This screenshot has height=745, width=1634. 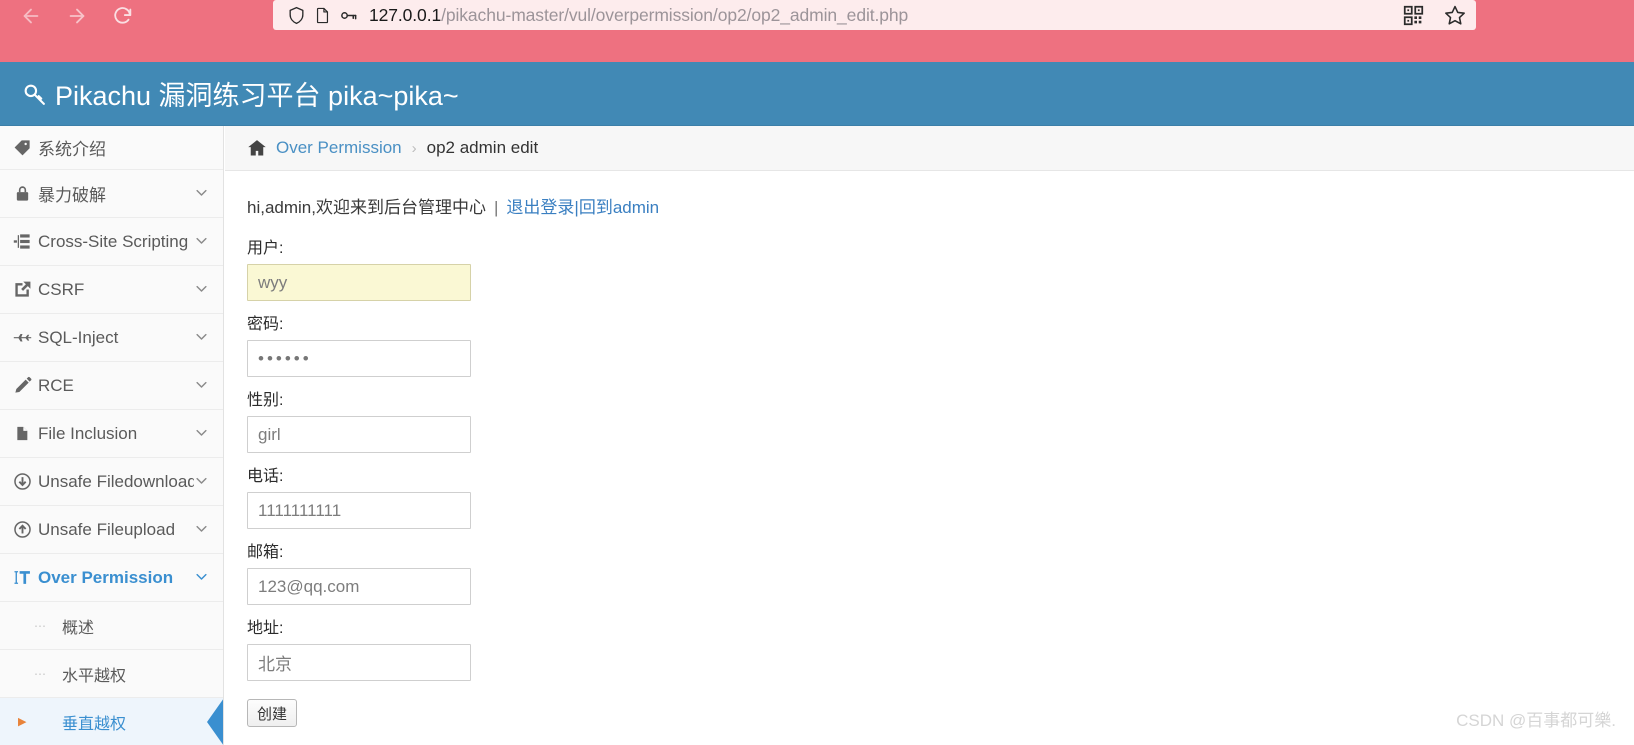 I want to click on sidebar-item-unsafe-filedownload: Unsafe Filedownload, so click(x=111, y=482).